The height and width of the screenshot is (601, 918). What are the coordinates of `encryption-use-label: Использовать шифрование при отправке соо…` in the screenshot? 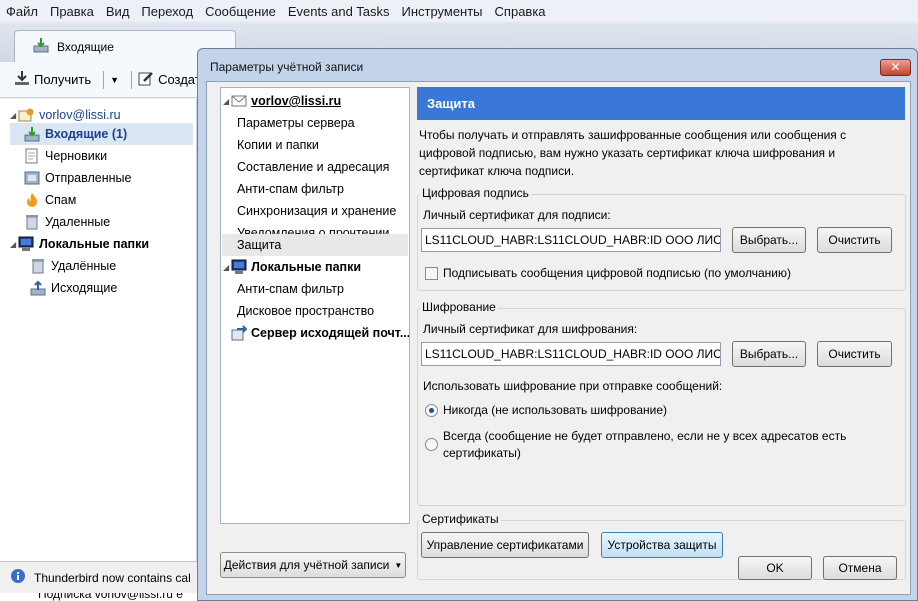 It's located at (573, 386).